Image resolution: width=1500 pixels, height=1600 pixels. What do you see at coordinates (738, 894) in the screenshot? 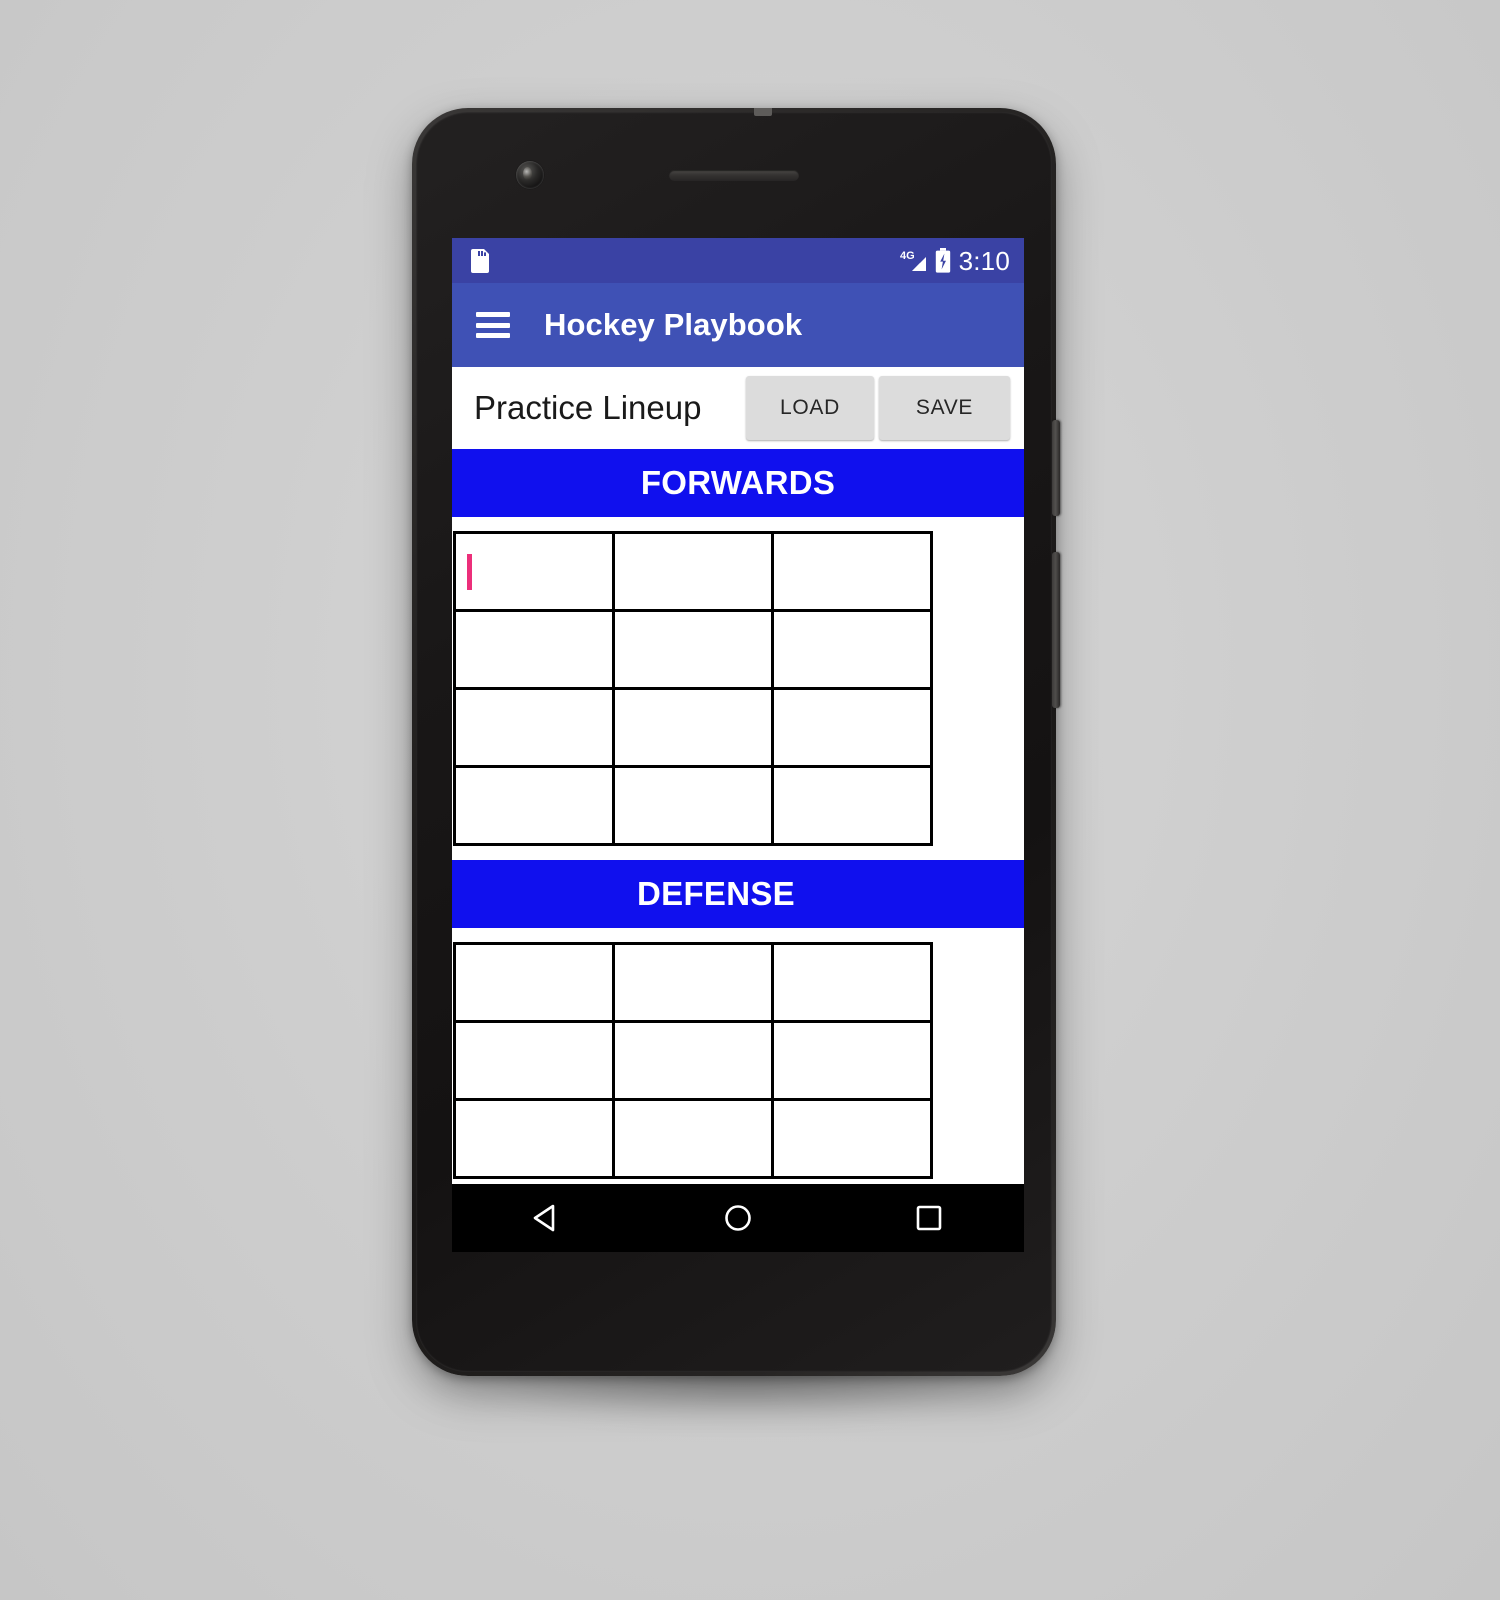
I see `section-header-defense: DEFENSE` at bounding box center [738, 894].